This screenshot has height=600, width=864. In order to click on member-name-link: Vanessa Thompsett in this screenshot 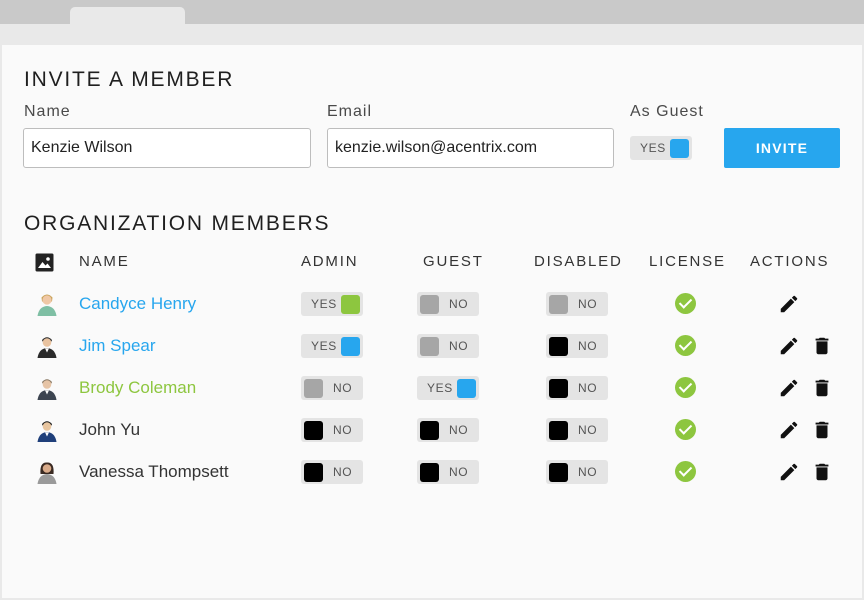, I will do `click(154, 472)`.